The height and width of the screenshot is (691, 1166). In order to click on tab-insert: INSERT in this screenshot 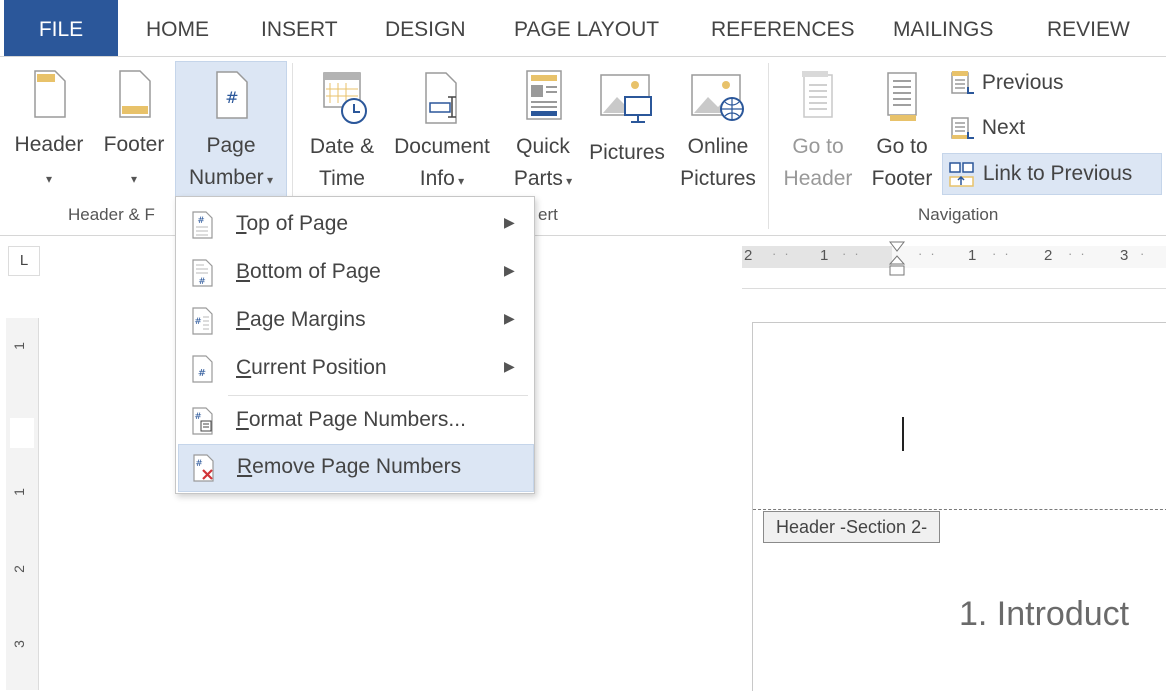, I will do `click(299, 28)`.